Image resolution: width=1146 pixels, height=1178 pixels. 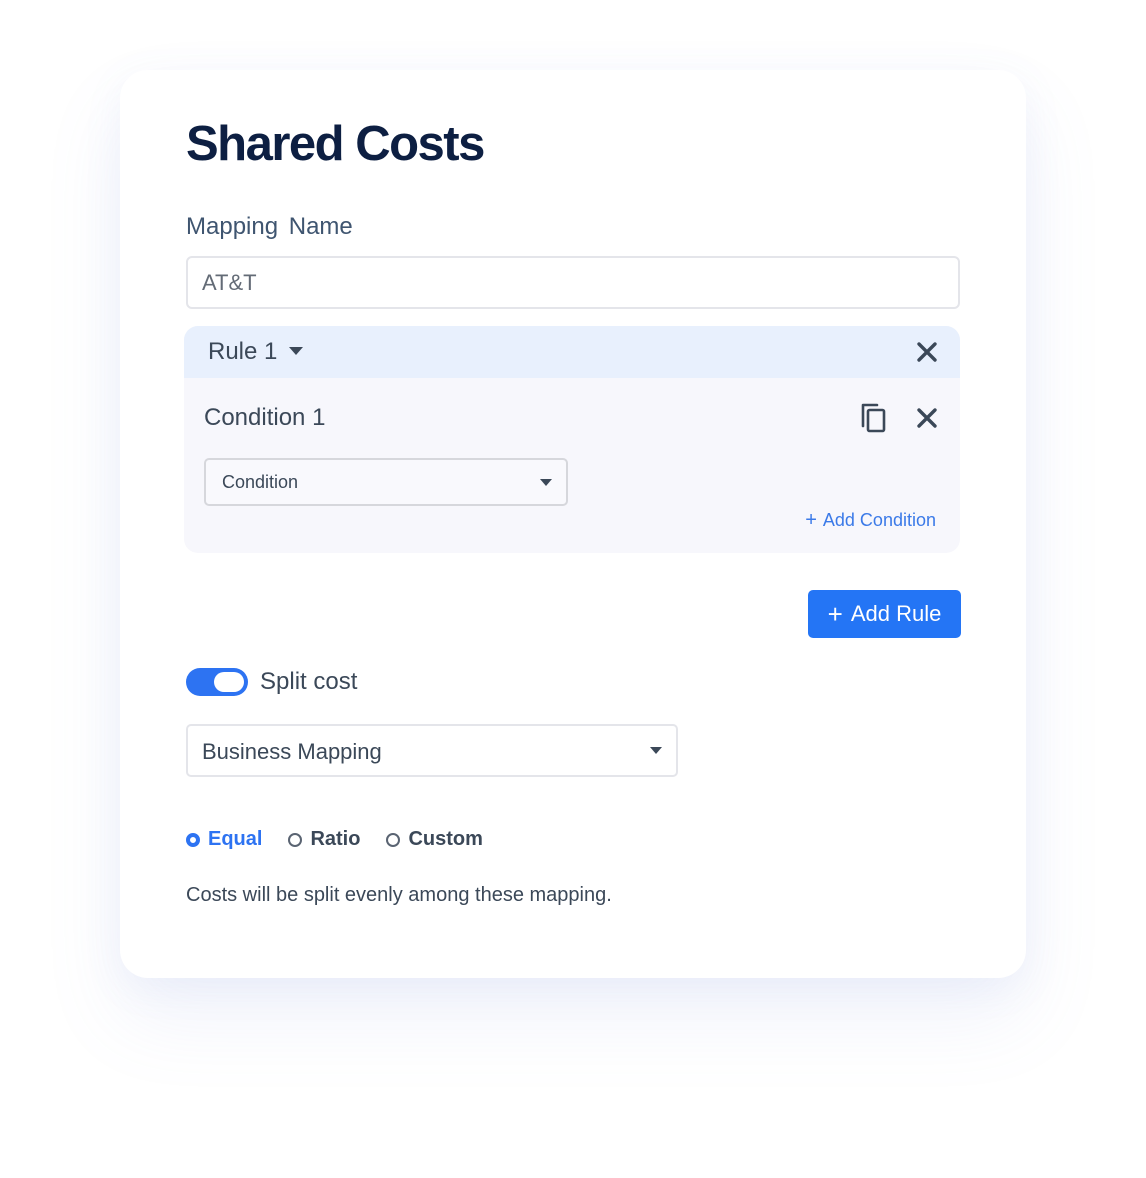 What do you see at coordinates (292, 751) in the screenshot?
I see `business-mapping-value: Business Mapping` at bounding box center [292, 751].